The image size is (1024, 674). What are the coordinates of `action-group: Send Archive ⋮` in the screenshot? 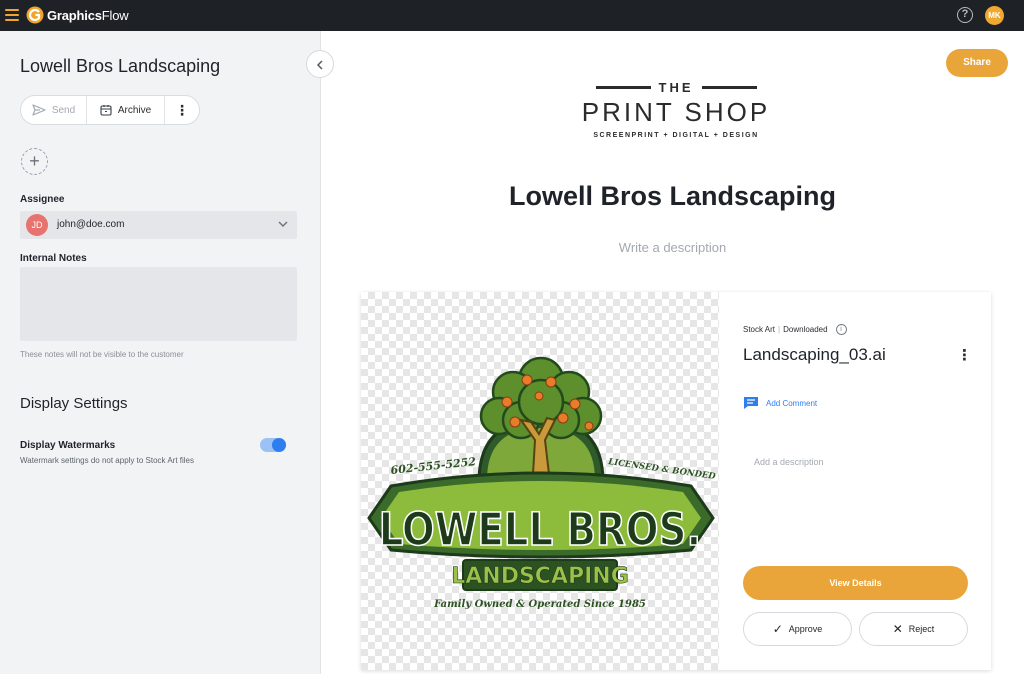 It's located at (110, 110).